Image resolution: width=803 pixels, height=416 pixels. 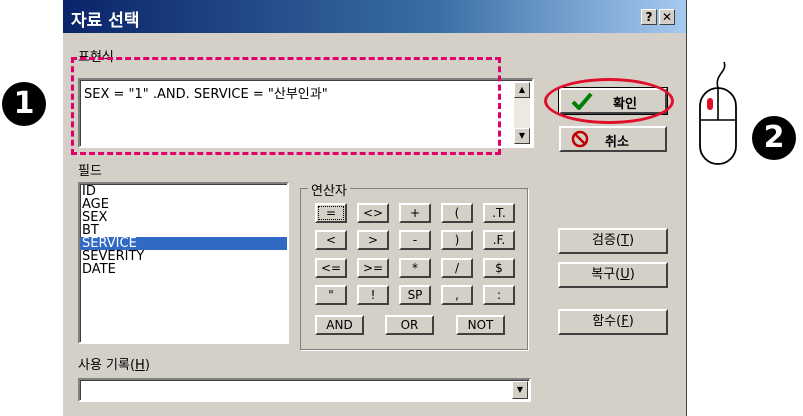 I want to click on op-quote-button: ", so click(x=331, y=295).